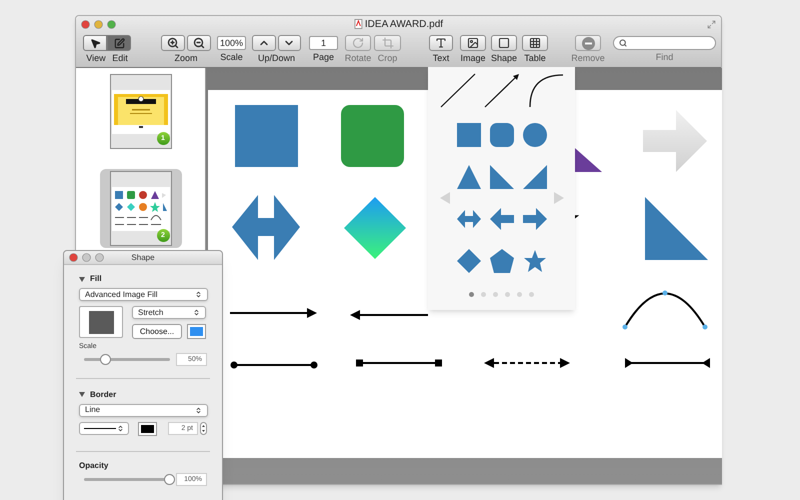  I want to click on text-icon, so click(441, 43).